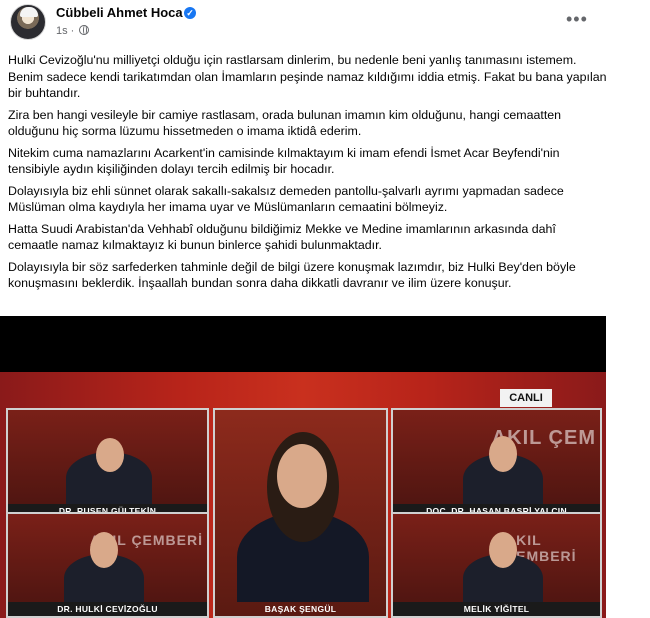 This screenshot has width=650, height=618. What do you see at coordinates (62, 31) in the screenshot?
I see `post-time: 1s` at bounding box center [62, 31].